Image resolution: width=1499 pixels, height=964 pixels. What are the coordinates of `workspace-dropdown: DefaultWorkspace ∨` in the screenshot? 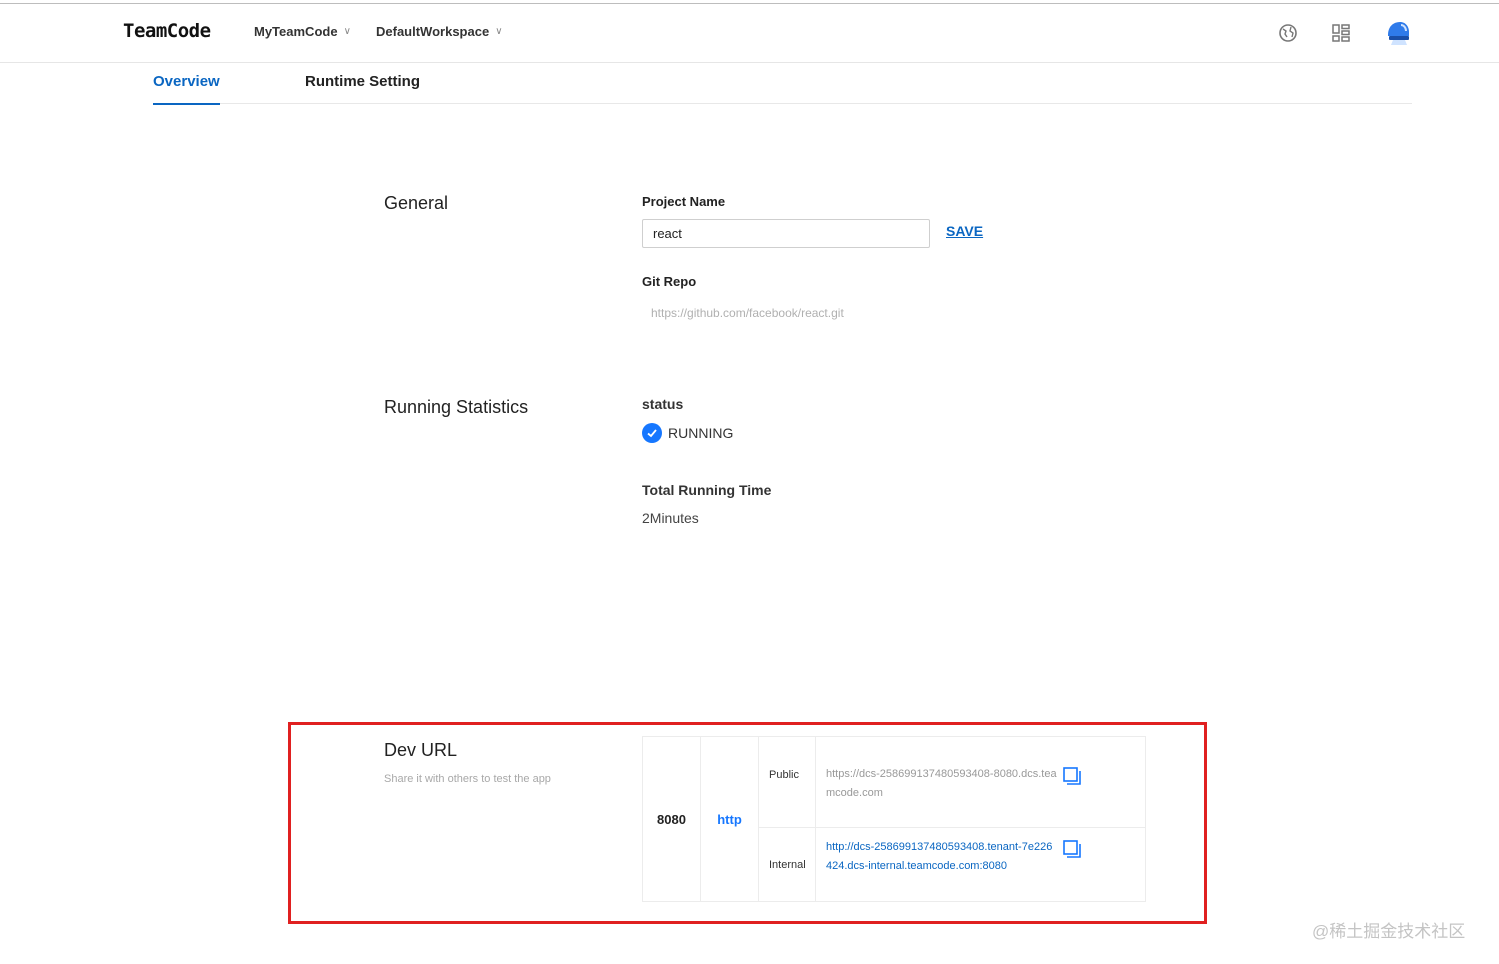 It's located at (439, 31).